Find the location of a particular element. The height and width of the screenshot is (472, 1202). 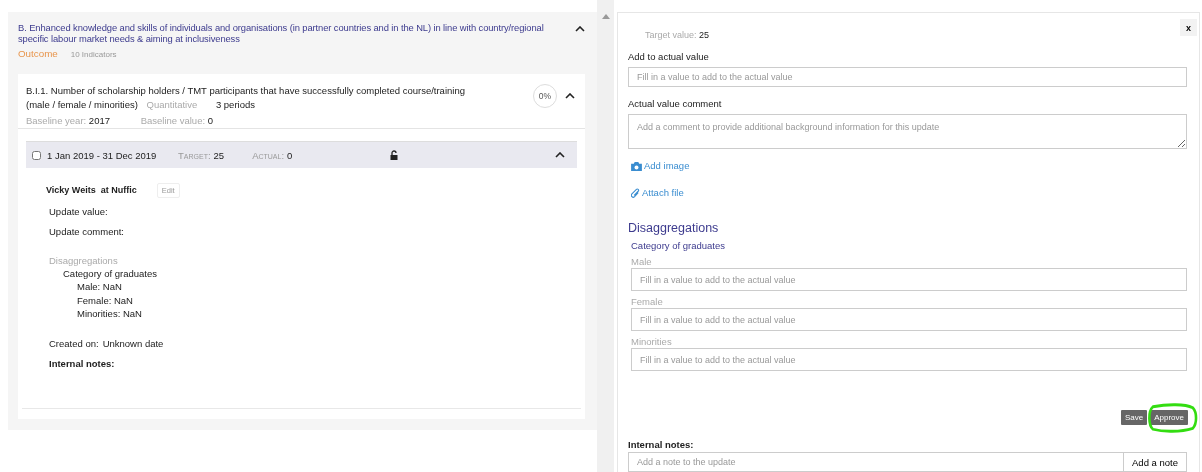

baseline-value: 0 is located at coordinates (210, 120).